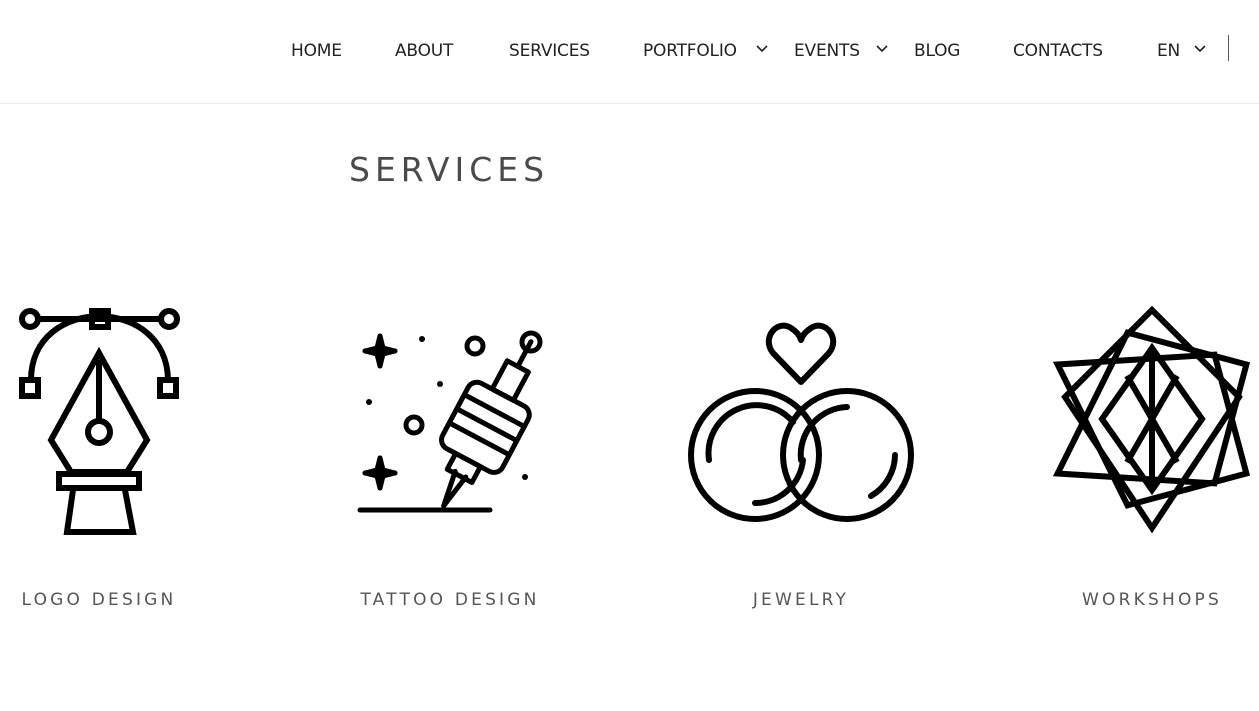  Describe the element at coordinates (1058, 51) in the screenshot. I see `nav-contacts: CONTACTS` at that location.